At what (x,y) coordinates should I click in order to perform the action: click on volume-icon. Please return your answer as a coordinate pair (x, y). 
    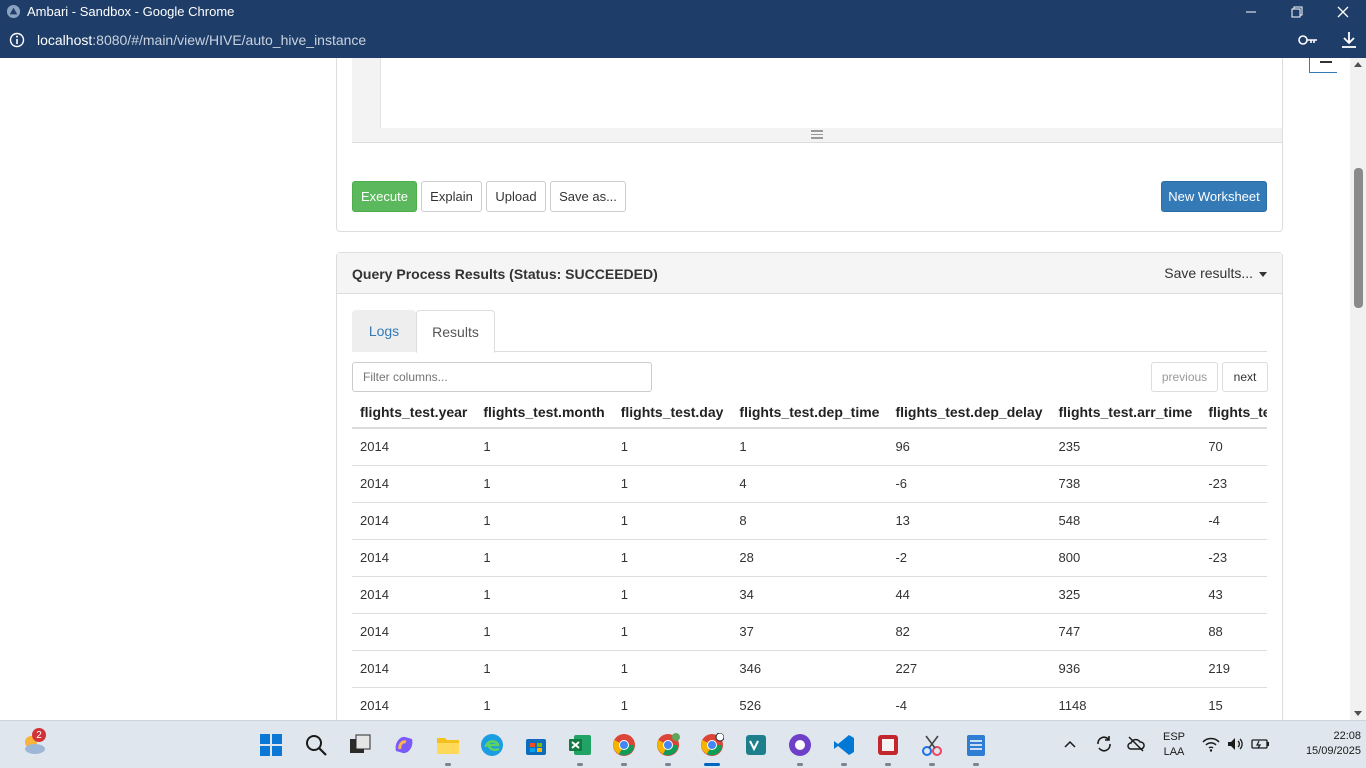
    Looking at the image, I should click on (1235, 744).